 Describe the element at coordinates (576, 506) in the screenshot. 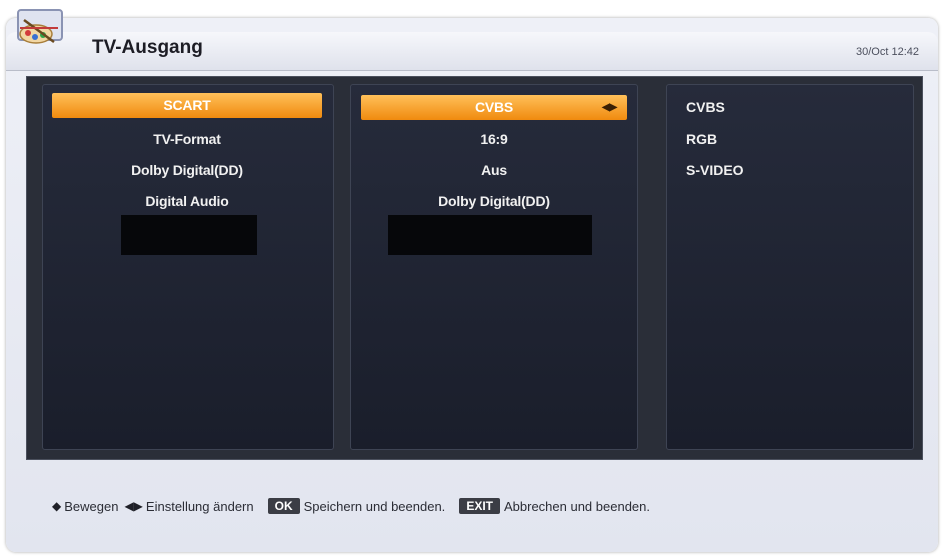

I see `cancel-label: Abbrechen und beenden.` at that location.